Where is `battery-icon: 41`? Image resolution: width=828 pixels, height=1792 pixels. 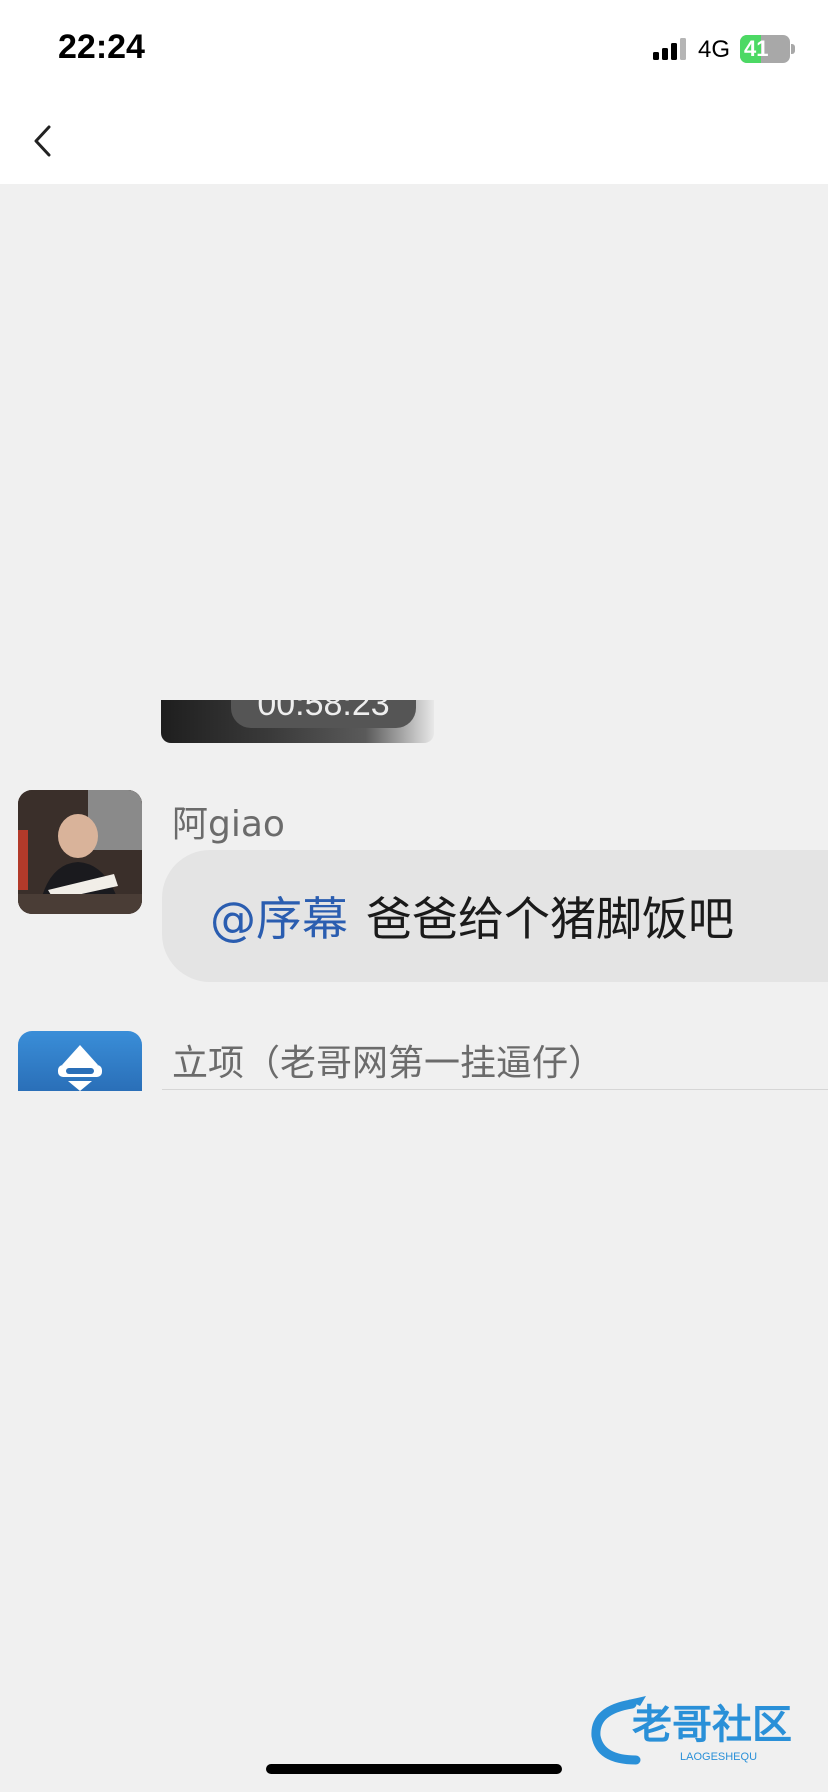 battery-icon: 41 is located at coordinates (765, 49).